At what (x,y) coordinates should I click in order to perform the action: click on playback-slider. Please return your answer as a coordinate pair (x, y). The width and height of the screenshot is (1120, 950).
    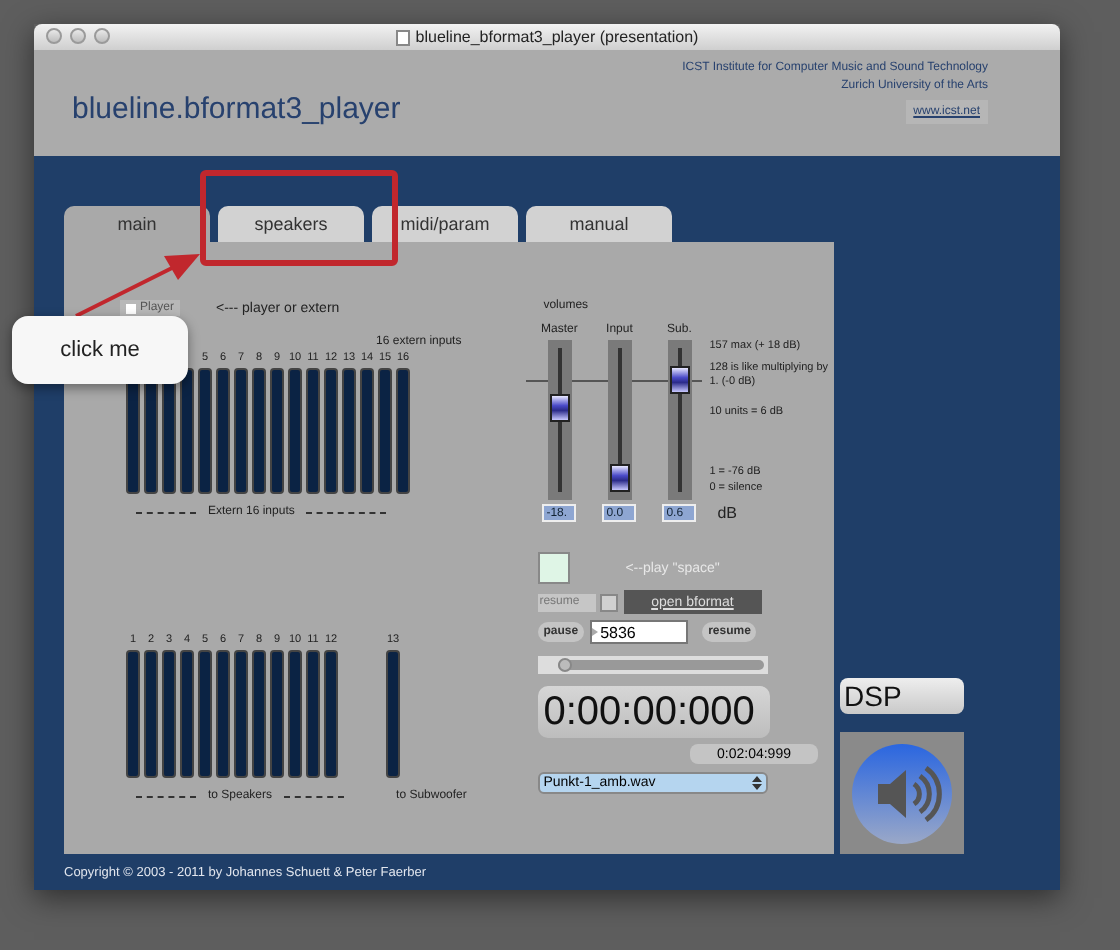
    Looking at the image, I should click on (652, 665).